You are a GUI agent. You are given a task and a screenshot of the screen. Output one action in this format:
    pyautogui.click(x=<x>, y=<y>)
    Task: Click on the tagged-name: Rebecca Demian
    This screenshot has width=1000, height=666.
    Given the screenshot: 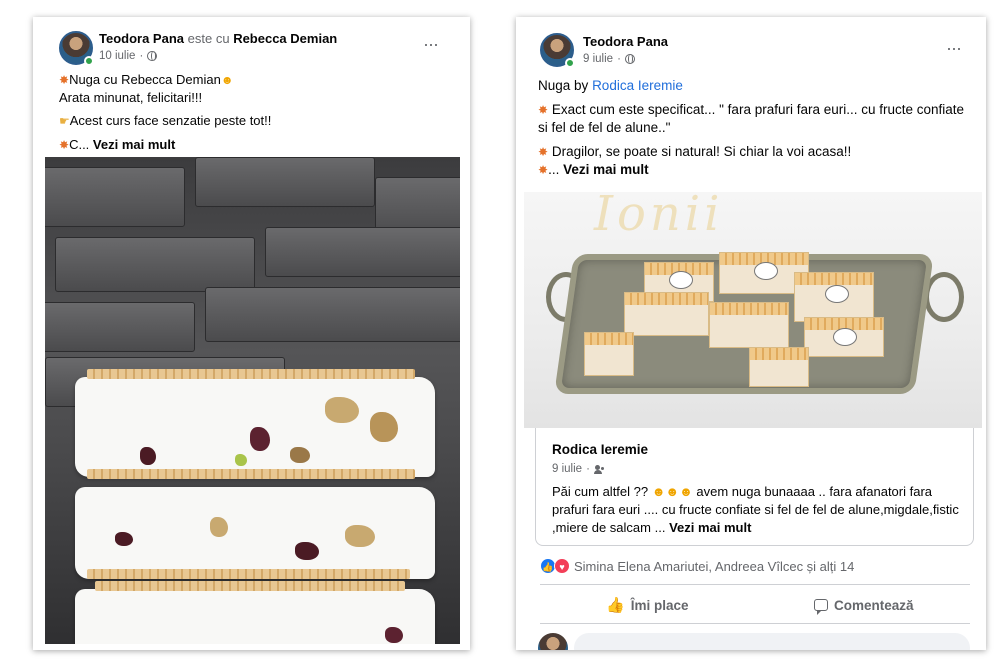 What is the action you would take?
    pyautogui.click(x=285, y=38)
    